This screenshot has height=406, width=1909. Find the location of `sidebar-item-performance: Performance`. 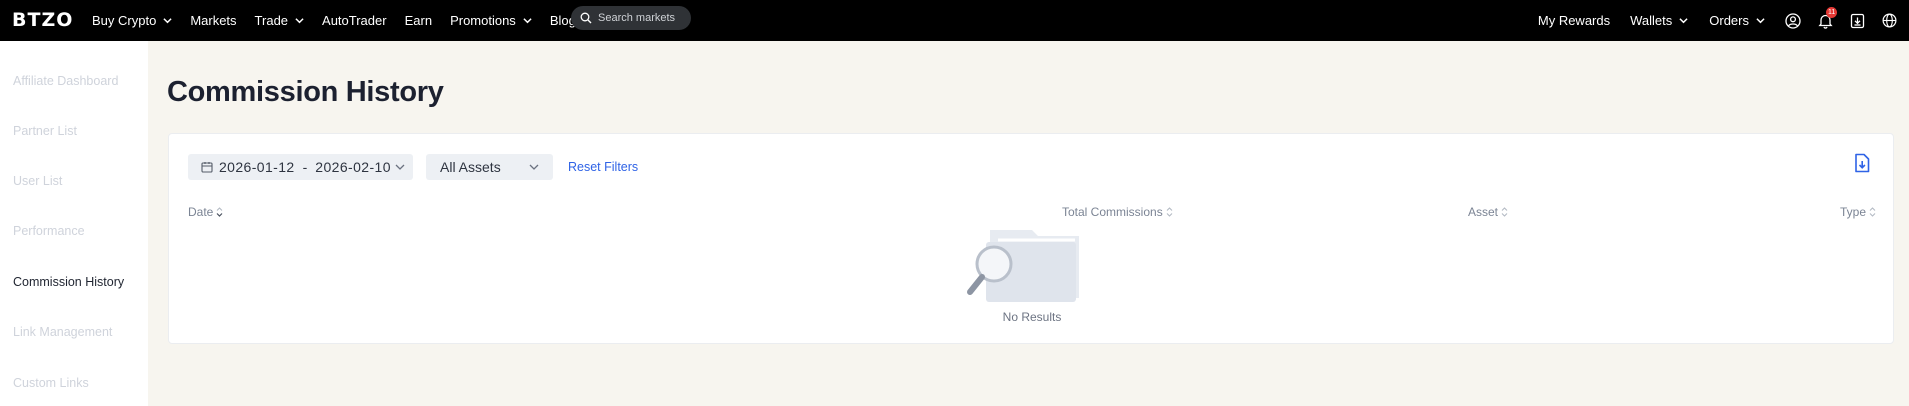

sidebar-item-performance: Performance is located at coordinates (49, 231).